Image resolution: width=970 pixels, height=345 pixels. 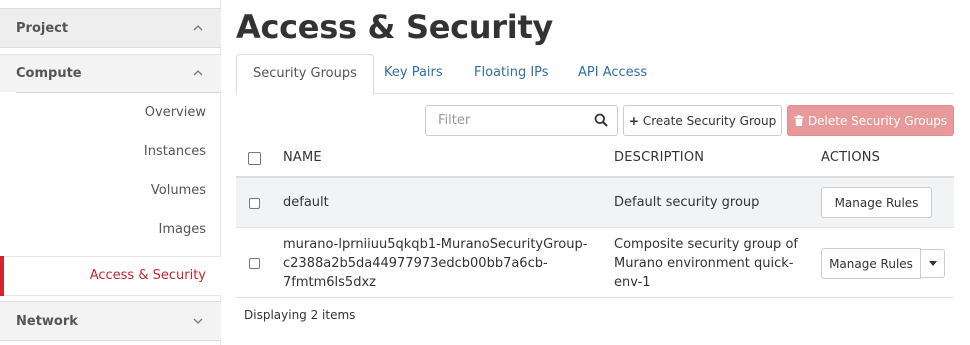 I want to click on sidebar-section-label: Project, so click(x=42, y=28).